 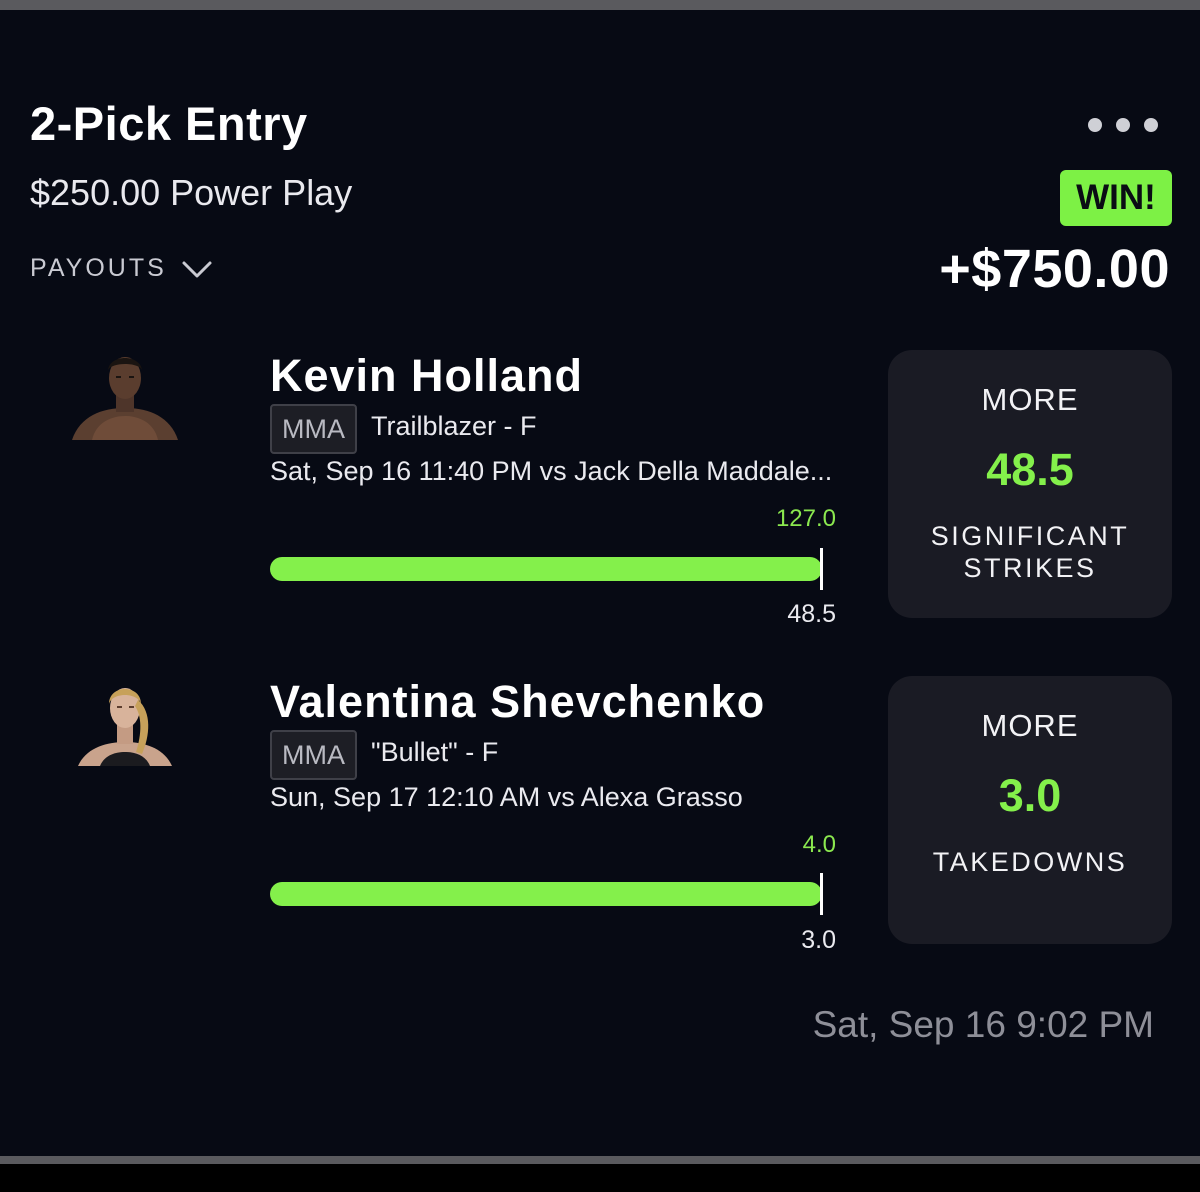 I want to click on player-name: Valentina Shevchenko, so click(x=518, y=701).